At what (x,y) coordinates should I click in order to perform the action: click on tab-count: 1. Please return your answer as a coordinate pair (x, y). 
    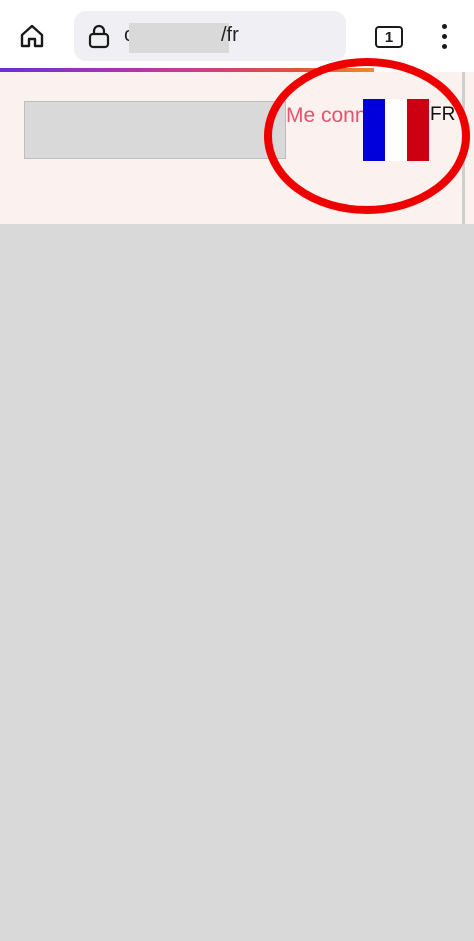
    Looking at the image, I should click on (389, 37).